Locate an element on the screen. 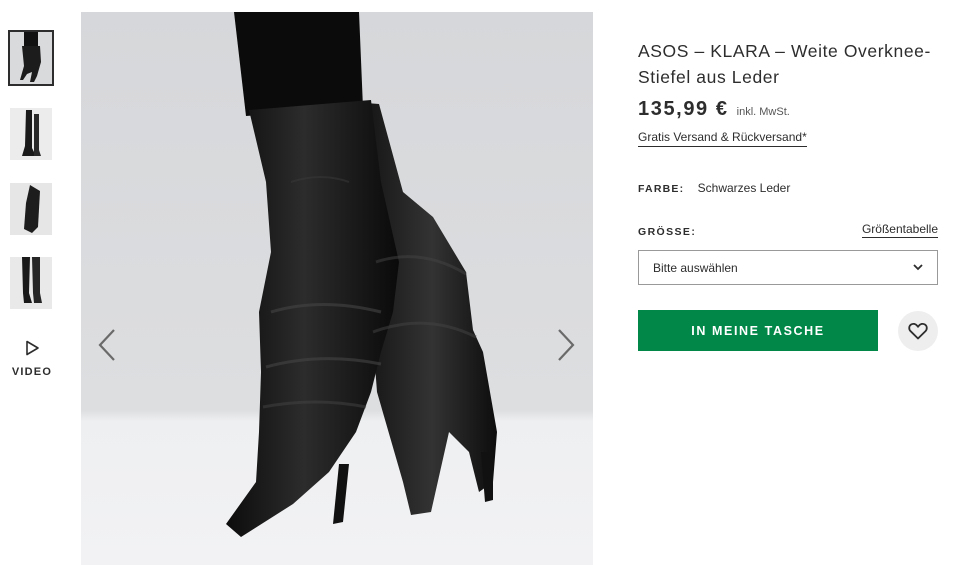  add-to-bag-button: IN MEINE TASCHE is located at coordinates (758, 330).